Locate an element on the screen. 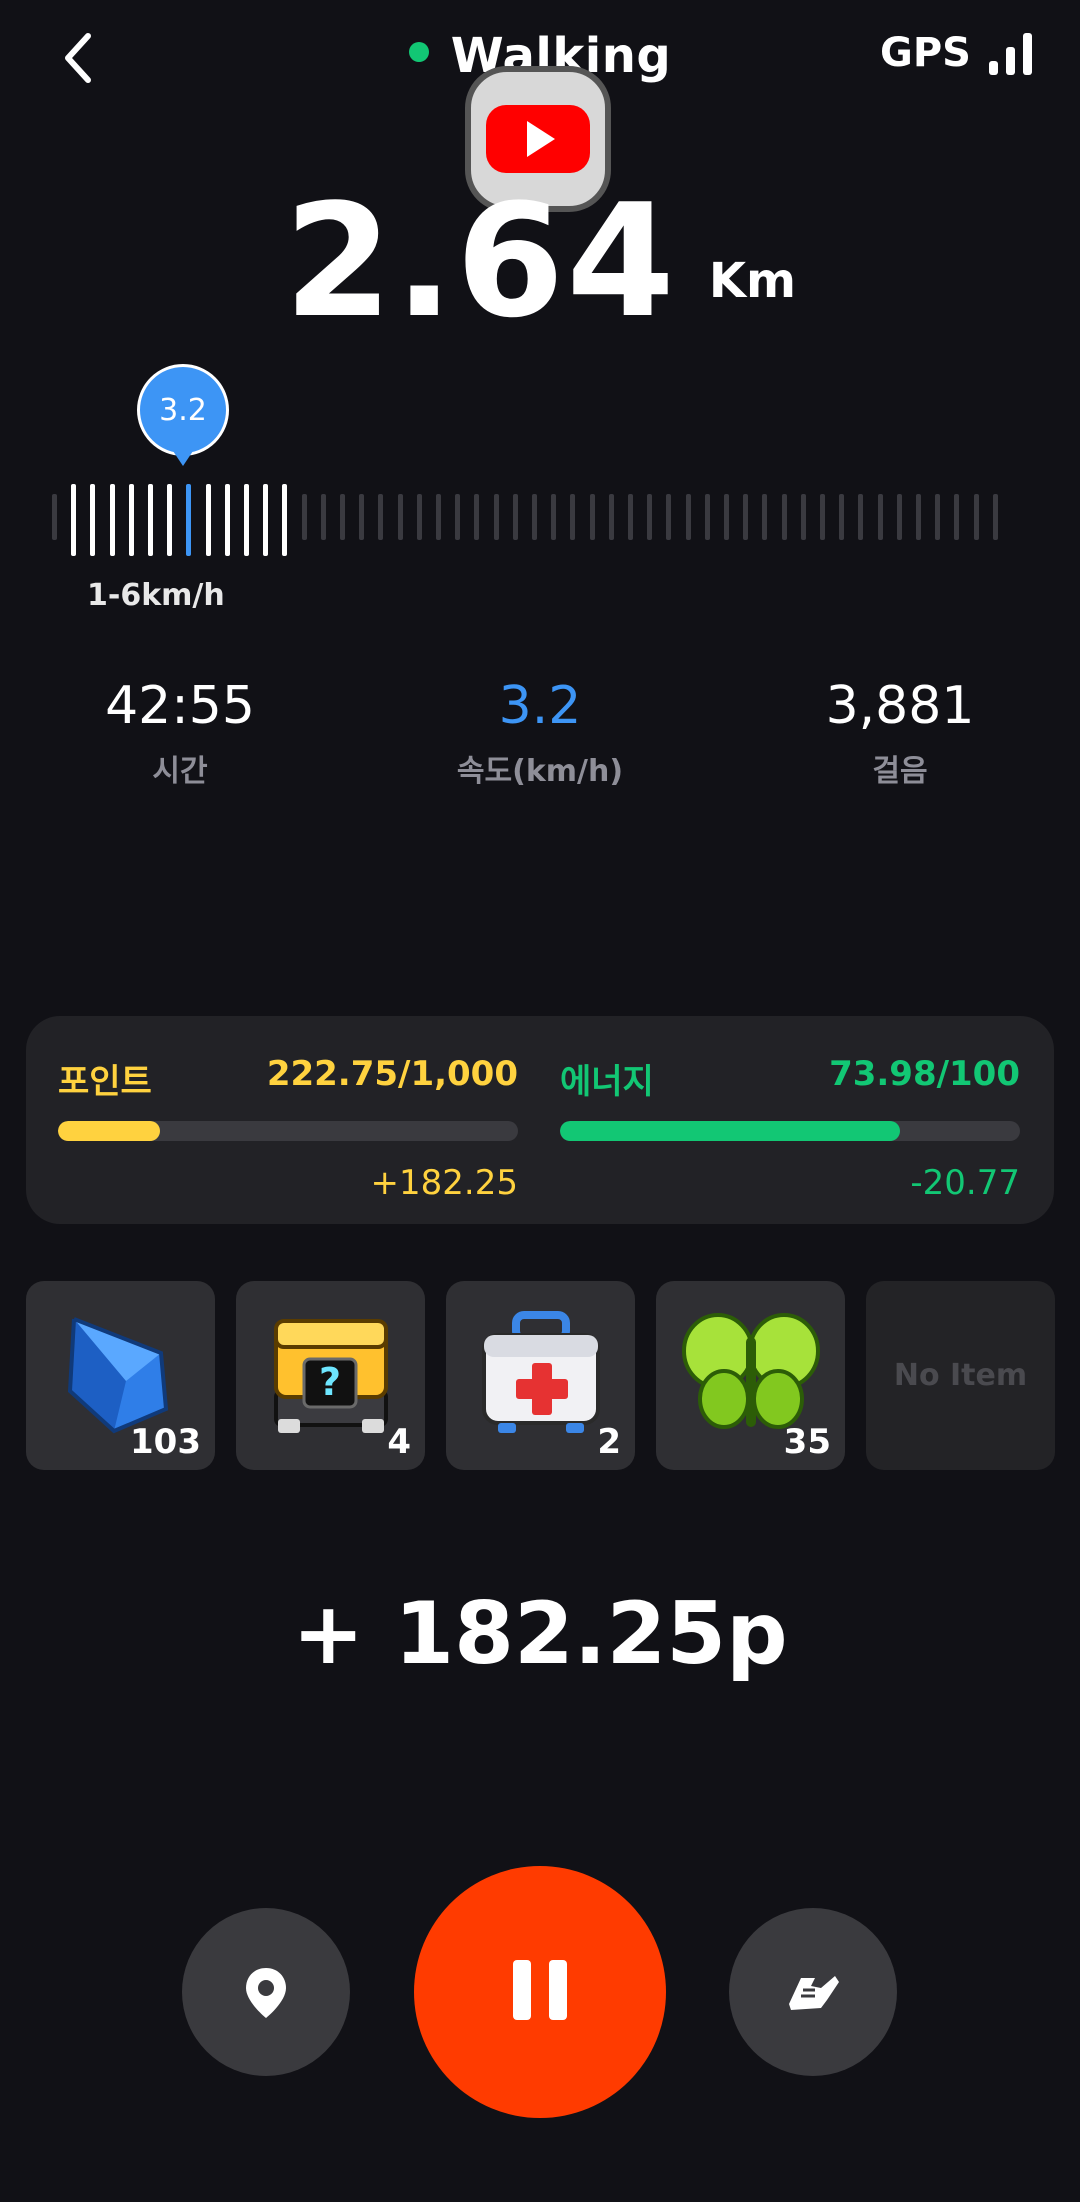 The width and height of the screenshot is (1080, 2202). location-button is located at coordinates (266, 1992).